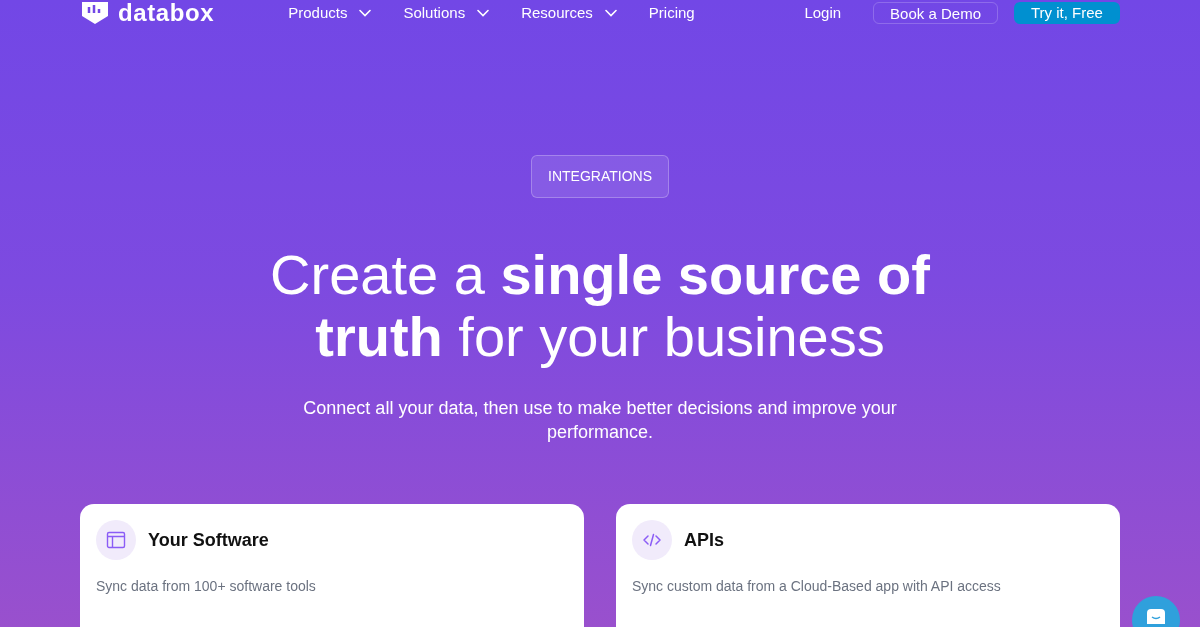 The image size is (1200, 627). I want to click on hero-subtitle: Connect all your data, then use to make better decisions and improve your performance., so click(600, 420).